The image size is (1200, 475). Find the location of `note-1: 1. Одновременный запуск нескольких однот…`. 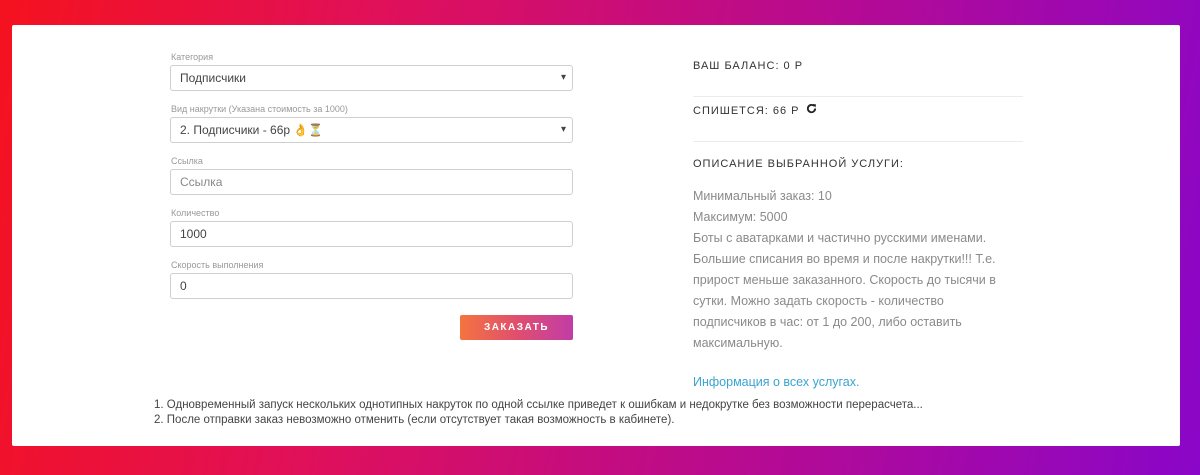

note-1: 1. Одновременный запуск нескольких однот… is located at coordinates (538, 405).